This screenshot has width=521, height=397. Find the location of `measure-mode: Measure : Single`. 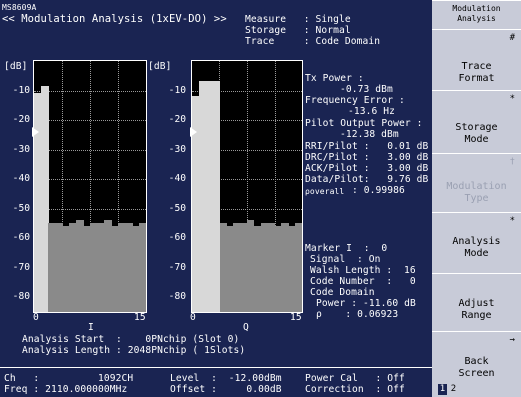

measure-mode: Measure : Single is located at coordinates (298, 19).